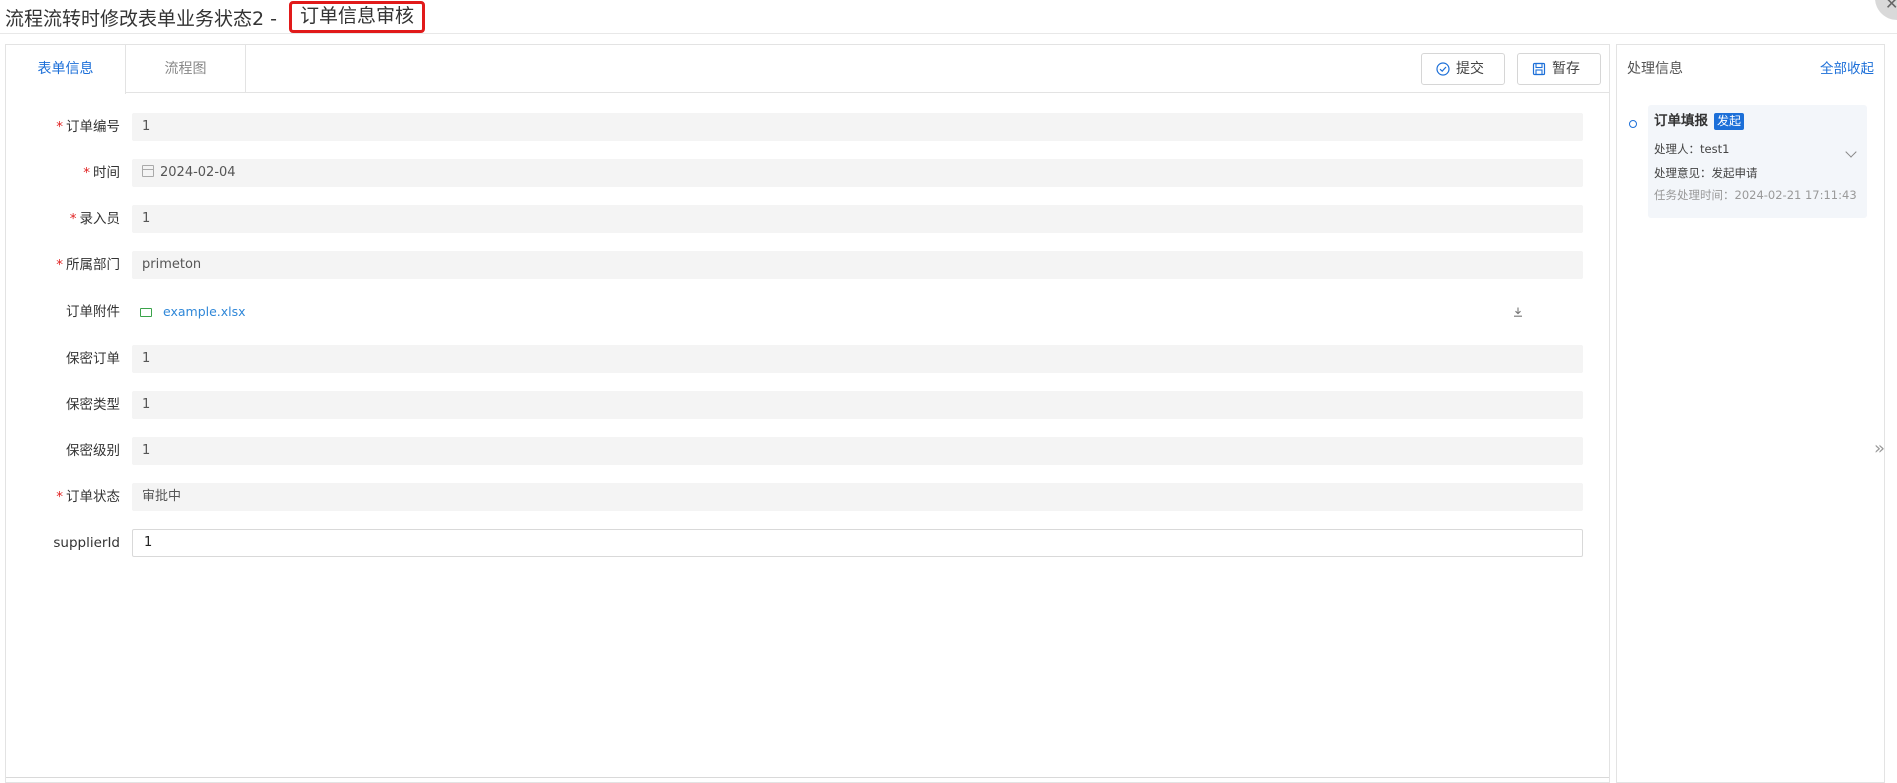 The image size is (1897, 783). Describe the element at coordinates (94, 219) in the screenshot. I see `field-label: * 录入员` at that location.